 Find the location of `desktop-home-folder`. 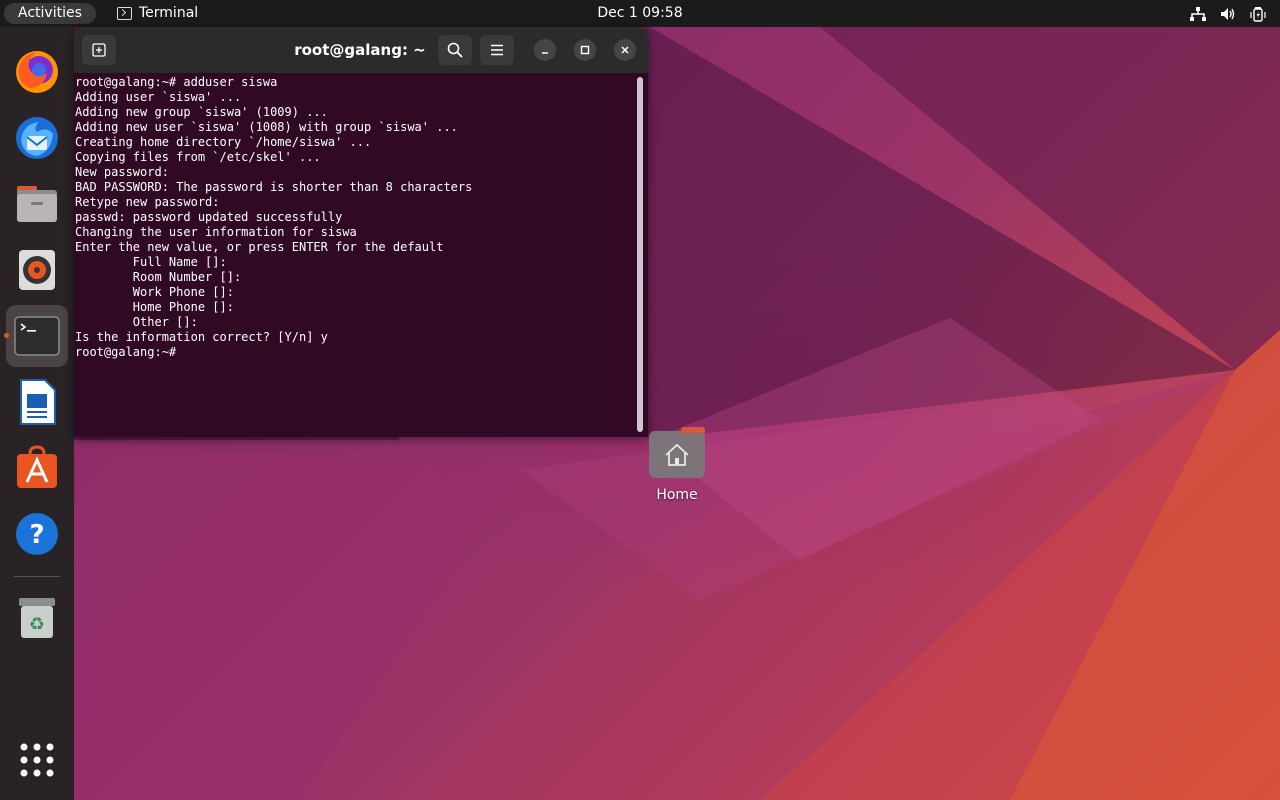

desktop-home-folder is located at coordinates (677, 452).